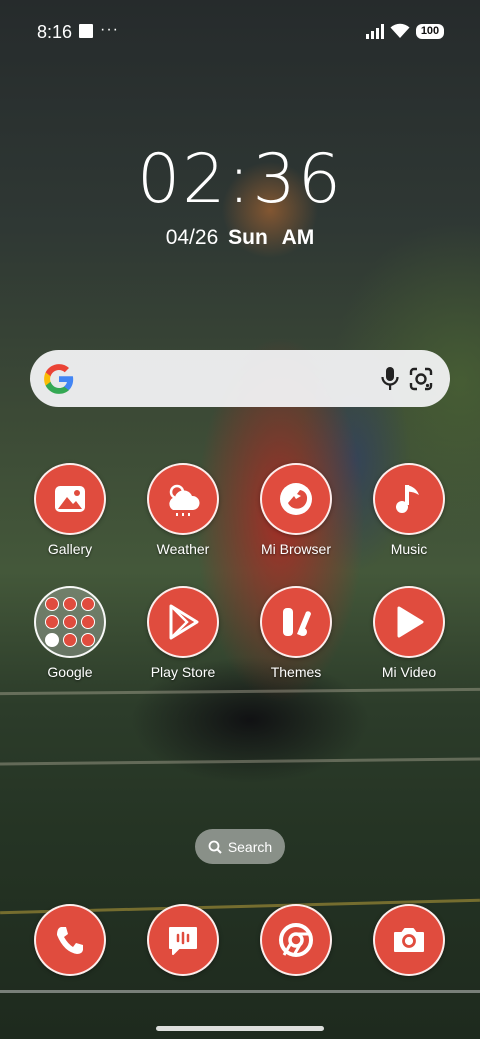  Describe the element at coordinates (192, 237) in the screenshot. I see `date-text: 04/26` at that location.